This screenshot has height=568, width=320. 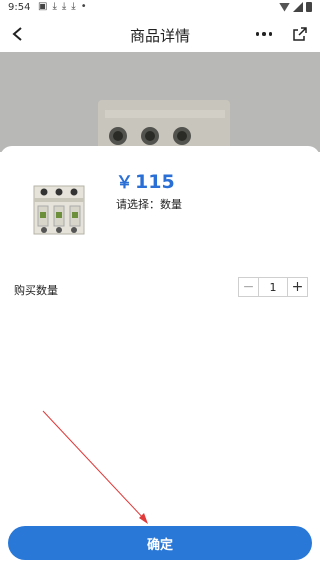 I want to click on quantity-value: 1, so click(x=273, y=287).